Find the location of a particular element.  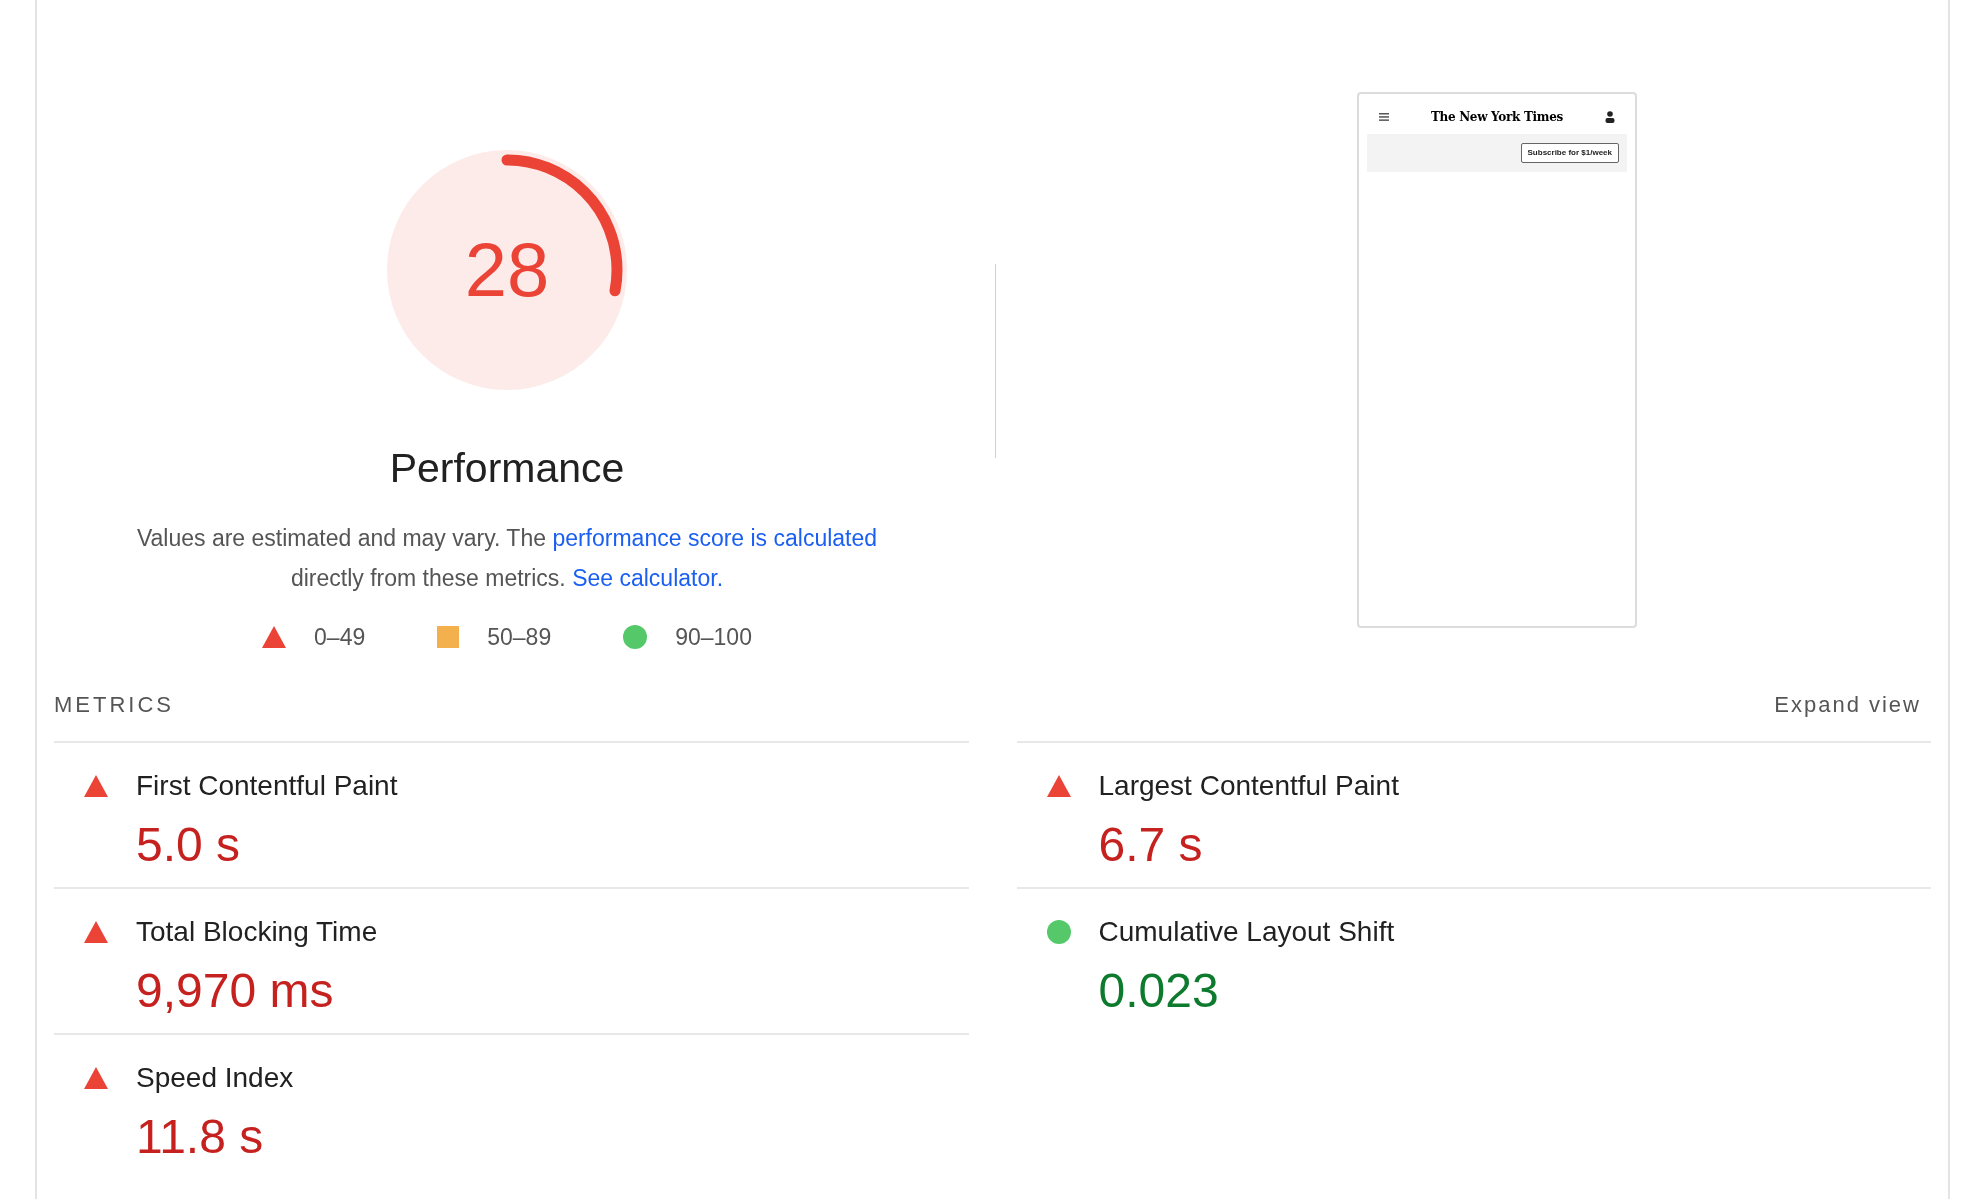

metric-name: Speed Index is located at coordinates (215, 1078).